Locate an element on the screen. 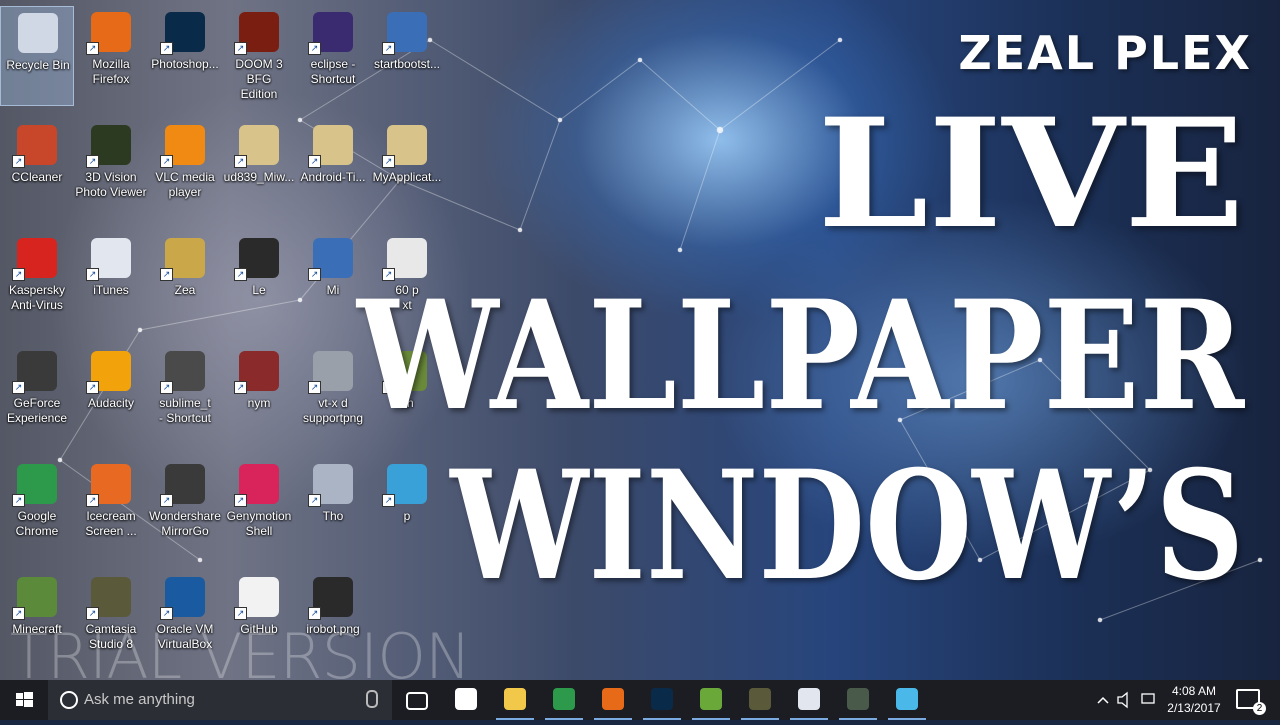 This screenshot has width=1280, height=725. desktop-icon: ↗ Google Chrome is located at coordinates (37, 508).